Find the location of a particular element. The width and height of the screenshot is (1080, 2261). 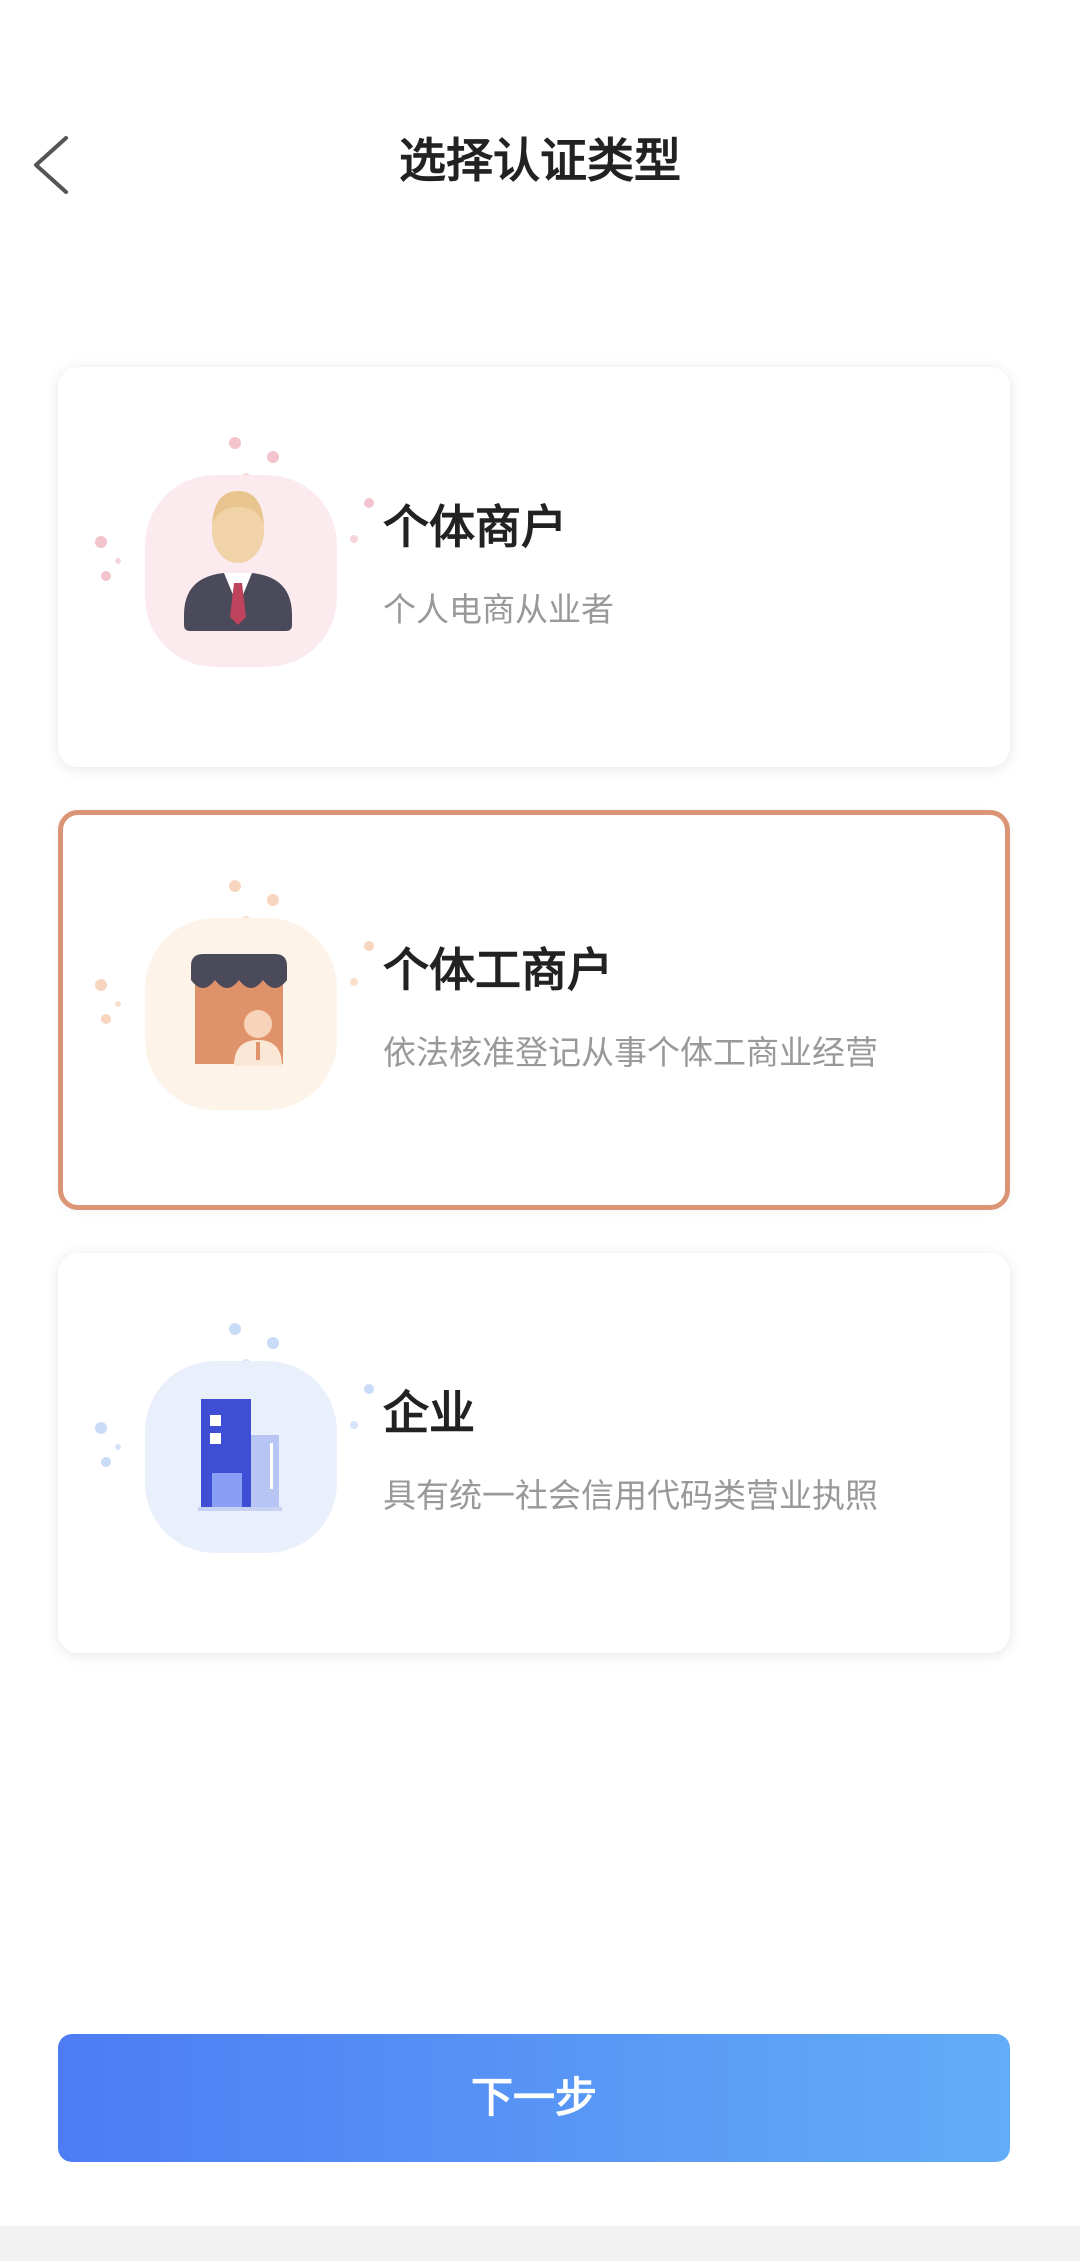

card-title: 企业 is located at coordinates (429, 1413).